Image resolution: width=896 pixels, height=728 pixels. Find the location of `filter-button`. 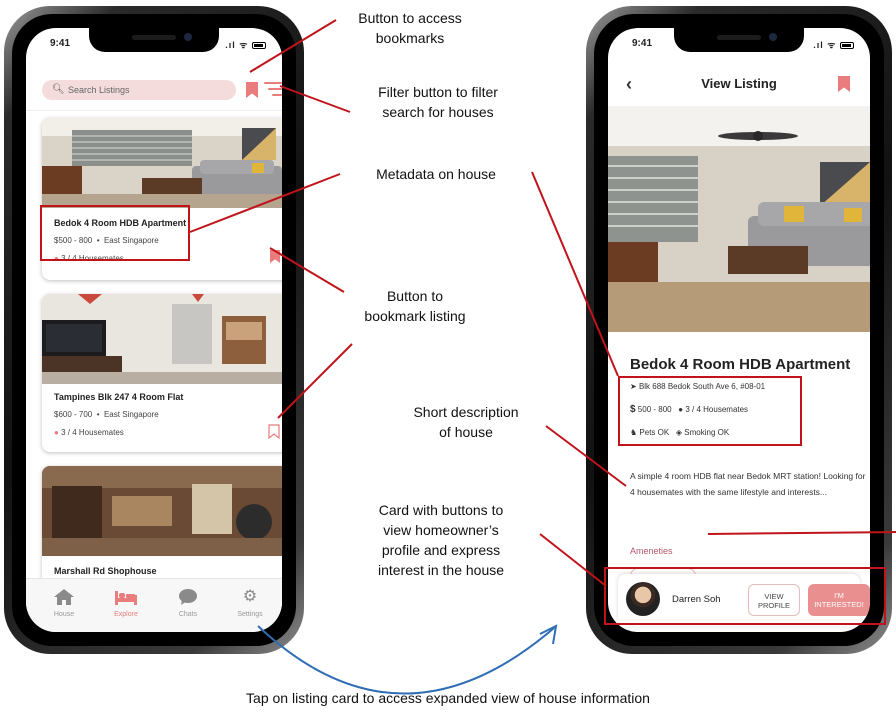

filter-button is located at coordinates (273, 90).